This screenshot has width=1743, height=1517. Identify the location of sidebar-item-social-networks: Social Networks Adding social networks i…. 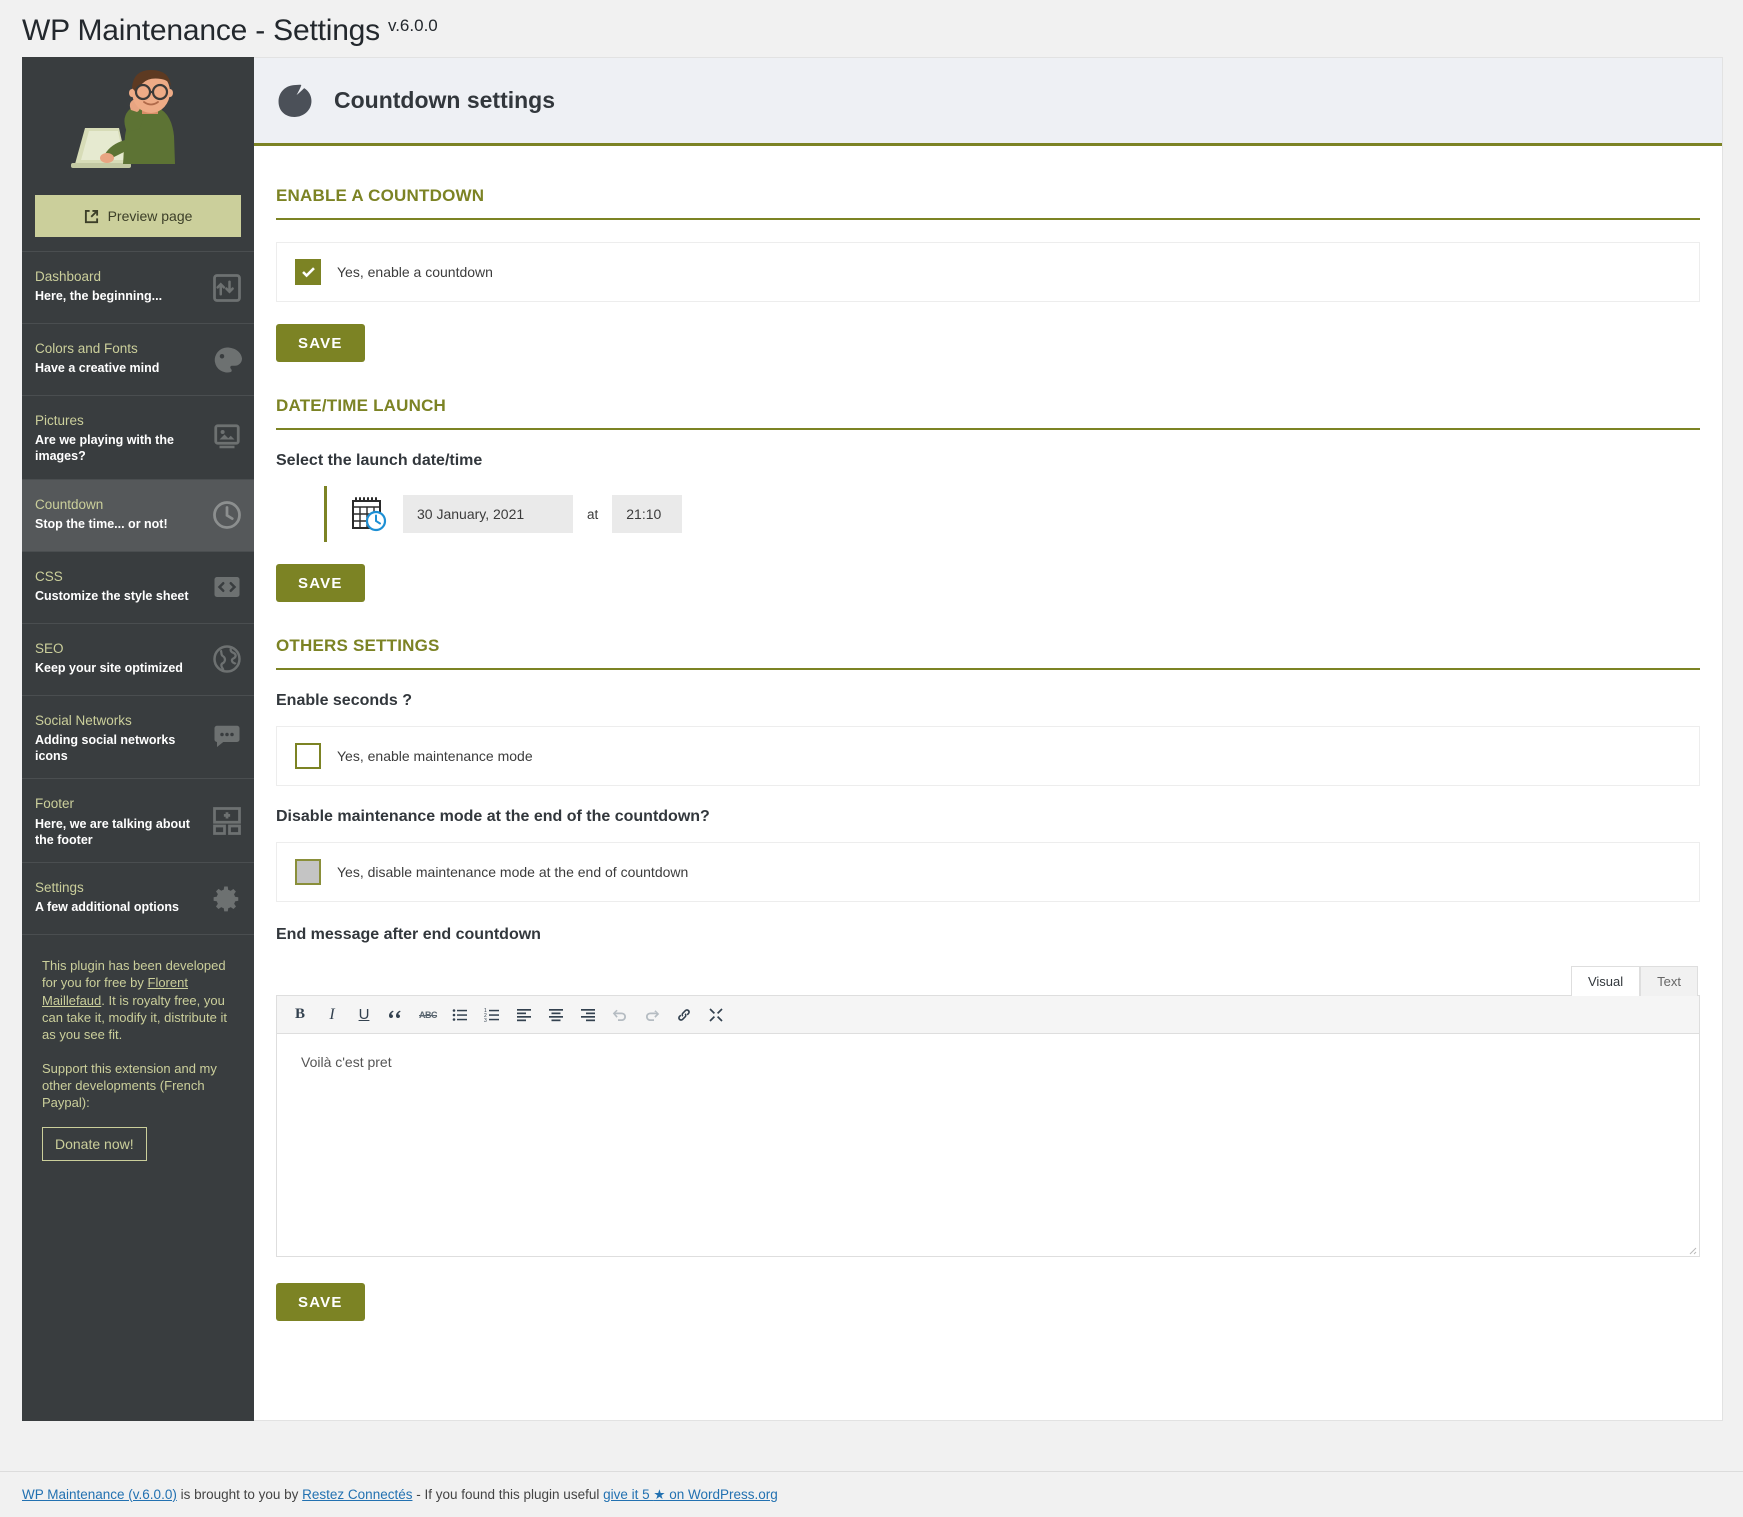
(138, 738).